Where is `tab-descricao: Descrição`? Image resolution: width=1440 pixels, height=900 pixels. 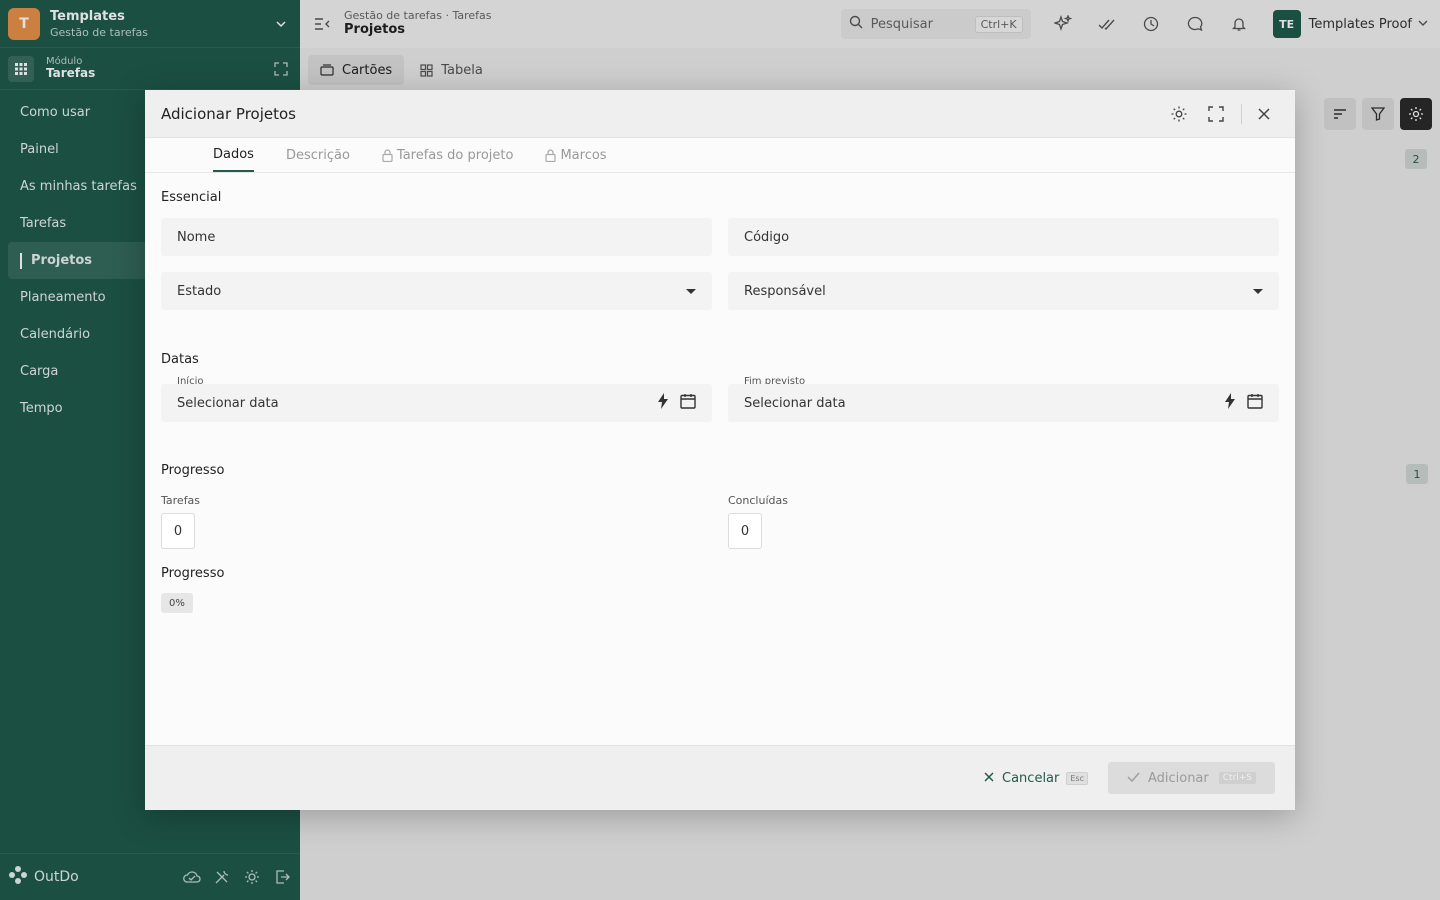 tab-descricao: Descrição is located at coordinates (318, 155).